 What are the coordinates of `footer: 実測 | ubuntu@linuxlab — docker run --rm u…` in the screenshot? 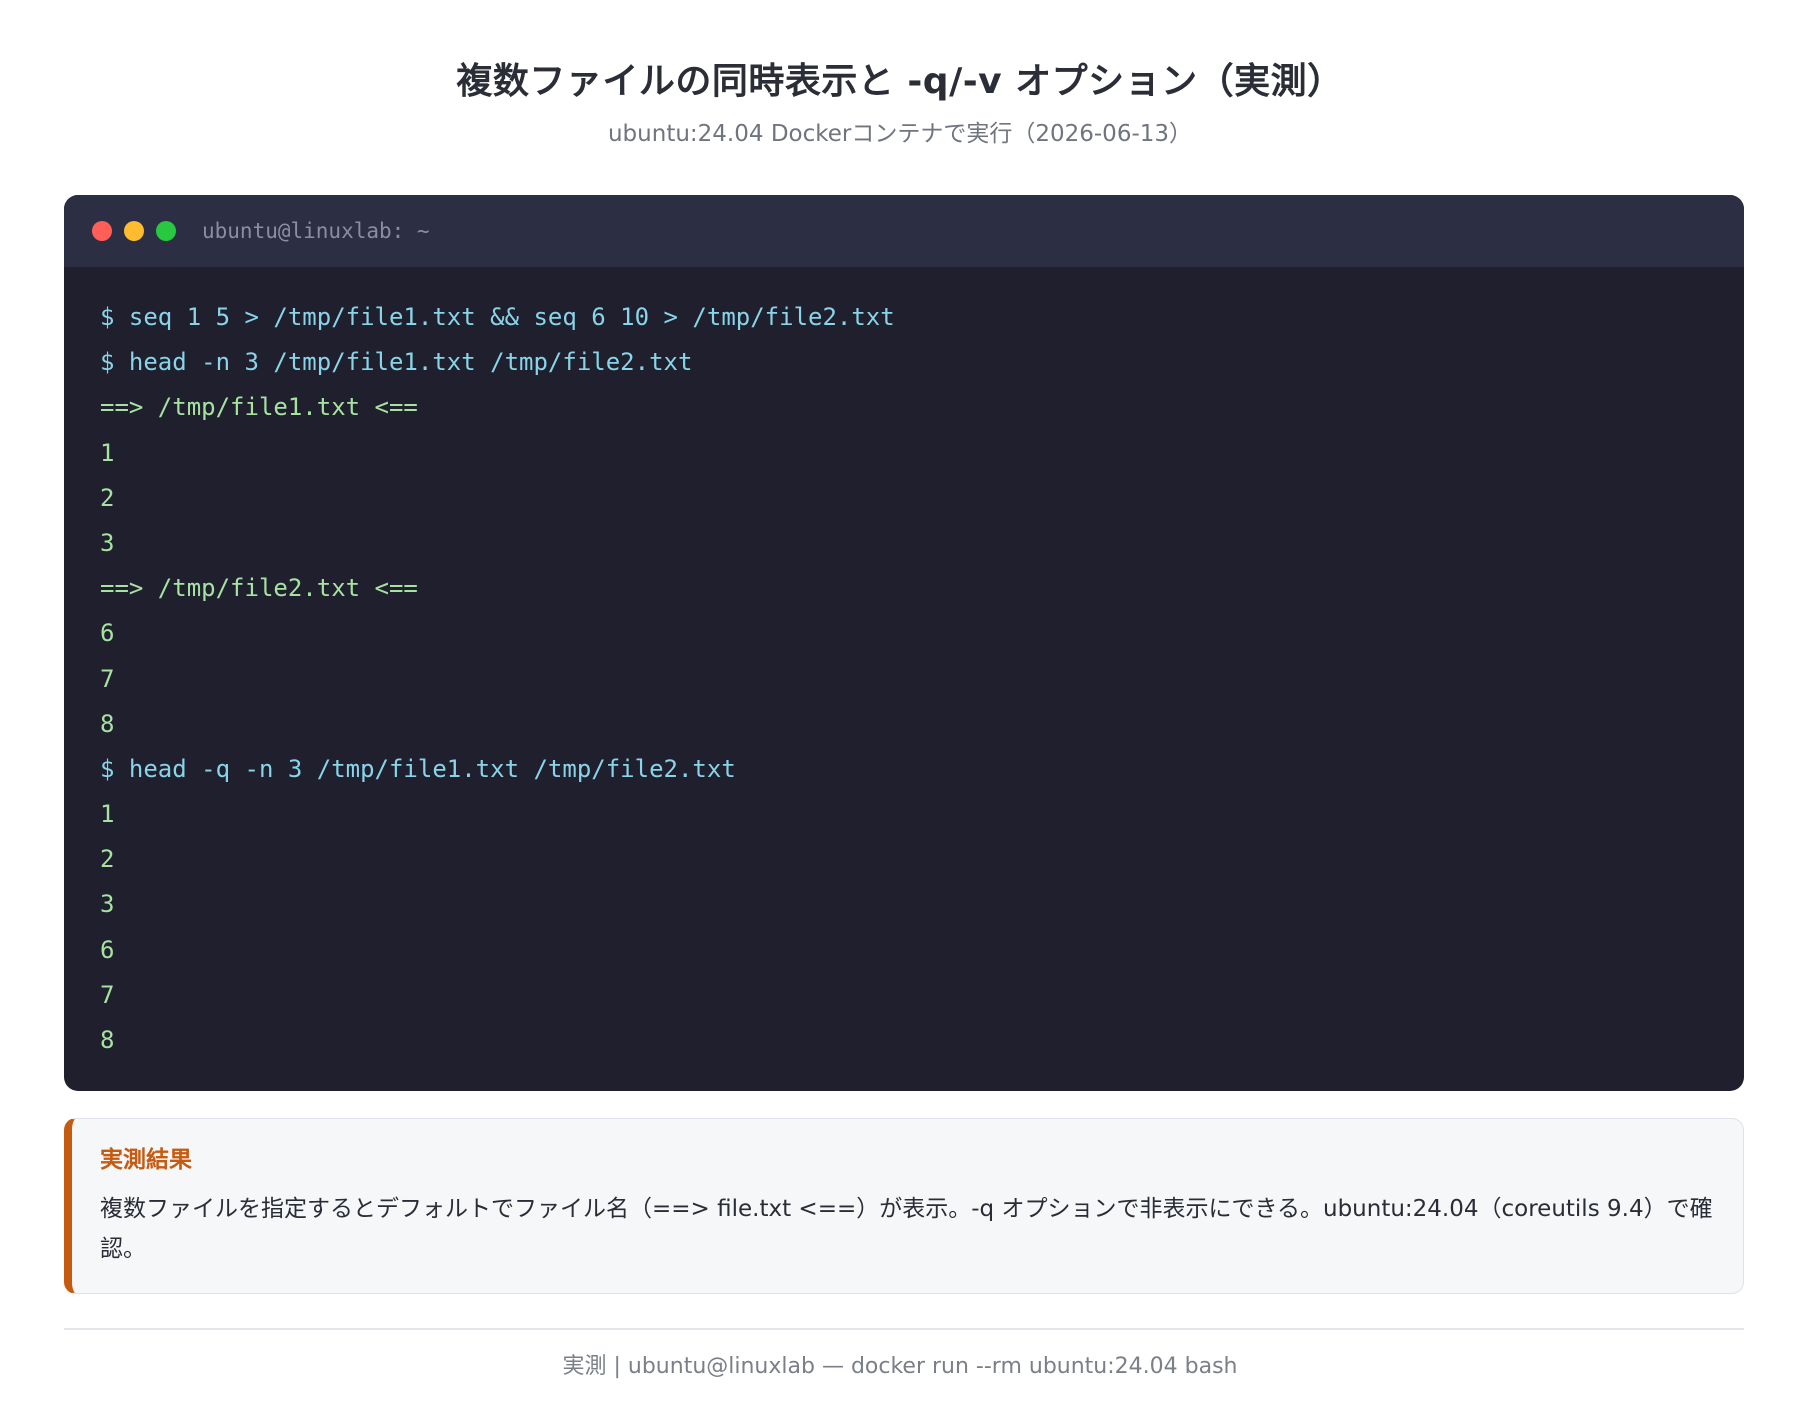 It's located at (900, 1366).